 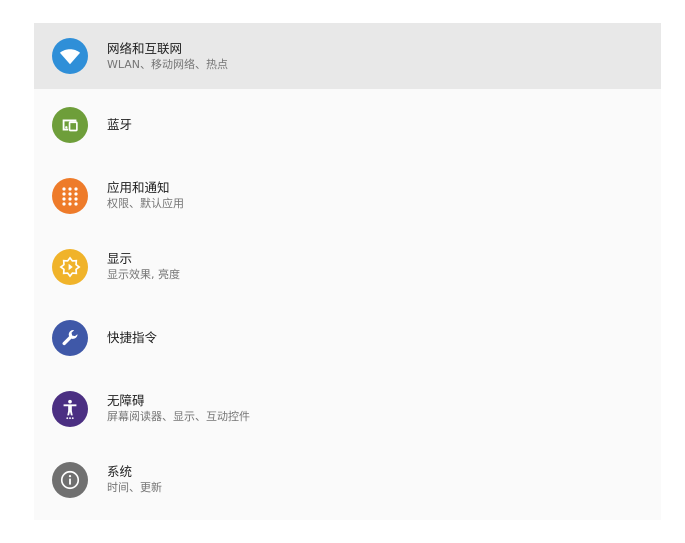 I want to click on wrench-icon, so click(x=70, y=337).